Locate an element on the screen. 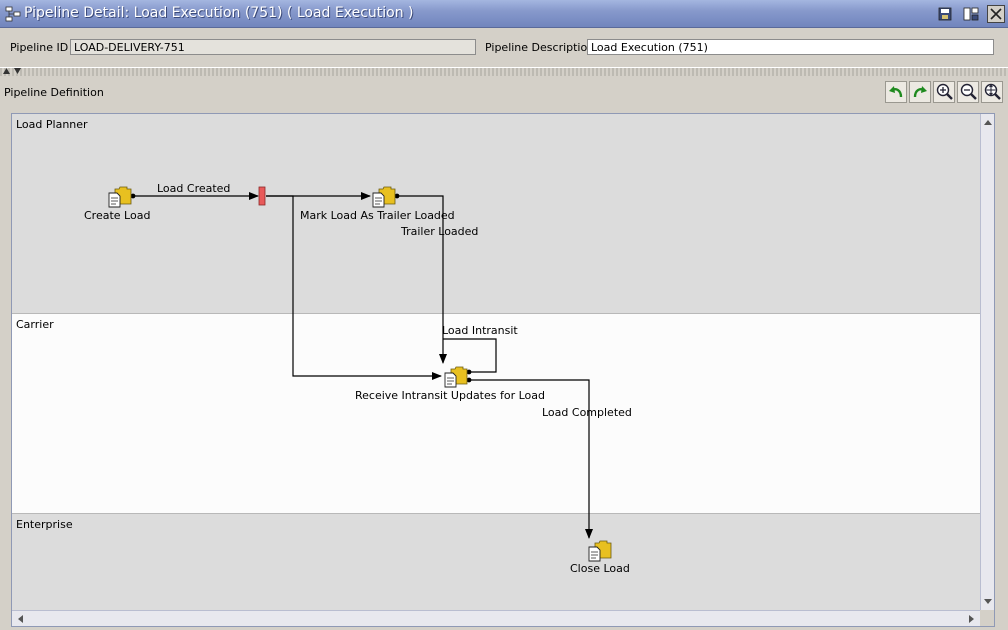 The height and width of the screenshot is (630, 1008). scroll-down-icon is located at coordinates (988, 601).